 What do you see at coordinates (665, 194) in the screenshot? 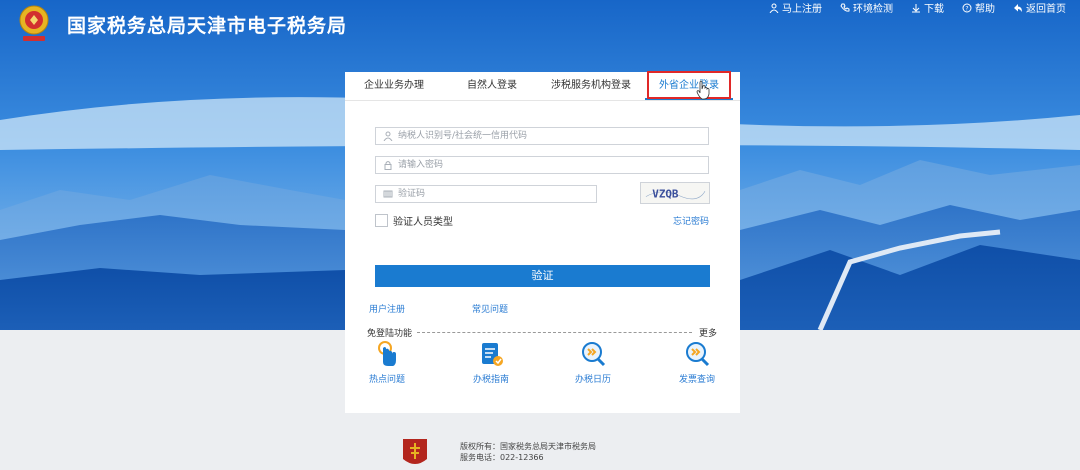
I see `captcha-text: VZQB` at bounding box center [665, 194].